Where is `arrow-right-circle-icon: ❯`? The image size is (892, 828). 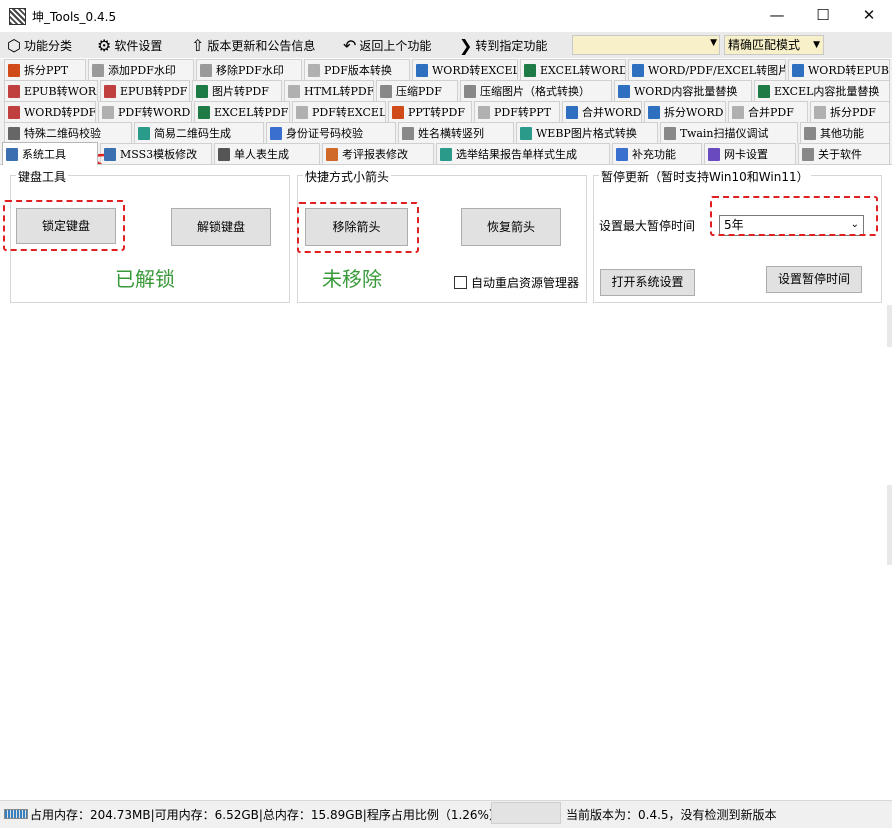
arrow-right-circle-icon: ❯ is located at coordinates (466, 45).